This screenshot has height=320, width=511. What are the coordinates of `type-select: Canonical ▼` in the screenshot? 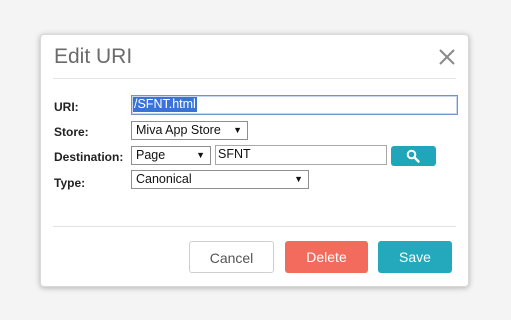 It's located at (220, 179).